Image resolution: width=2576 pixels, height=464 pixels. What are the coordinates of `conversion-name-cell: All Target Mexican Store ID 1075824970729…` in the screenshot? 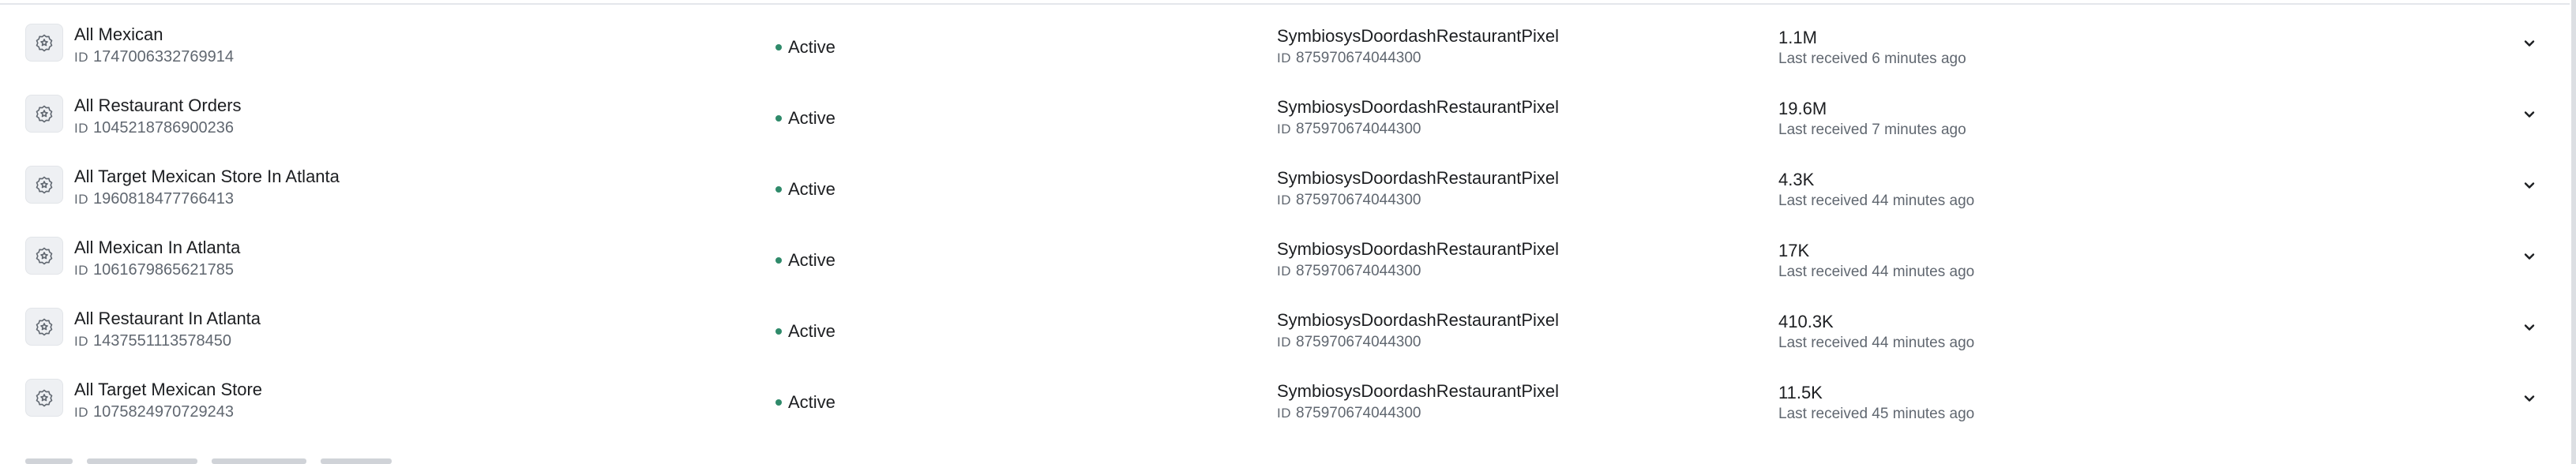 It's located at (390, 401).